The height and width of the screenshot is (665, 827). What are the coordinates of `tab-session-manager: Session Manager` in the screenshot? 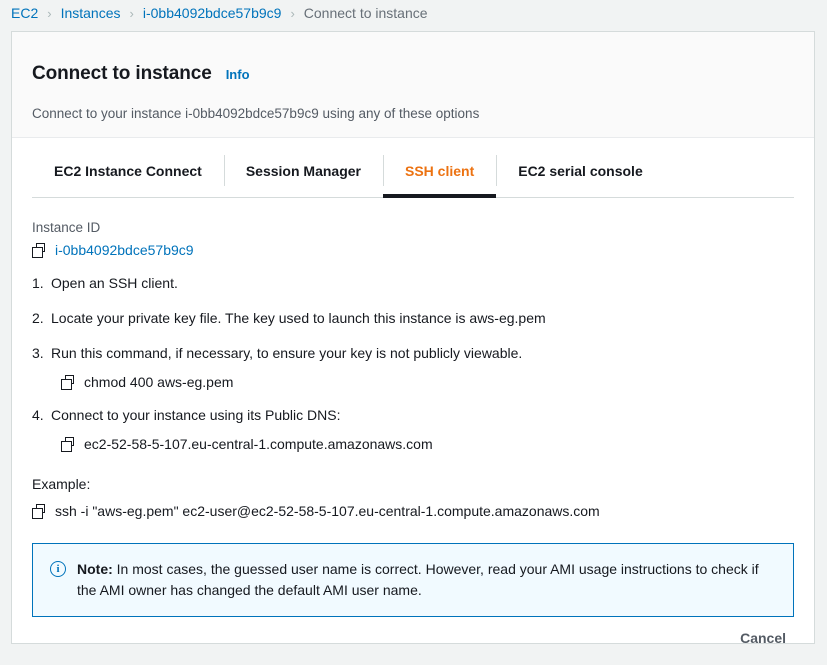 It's located at (303, 170).